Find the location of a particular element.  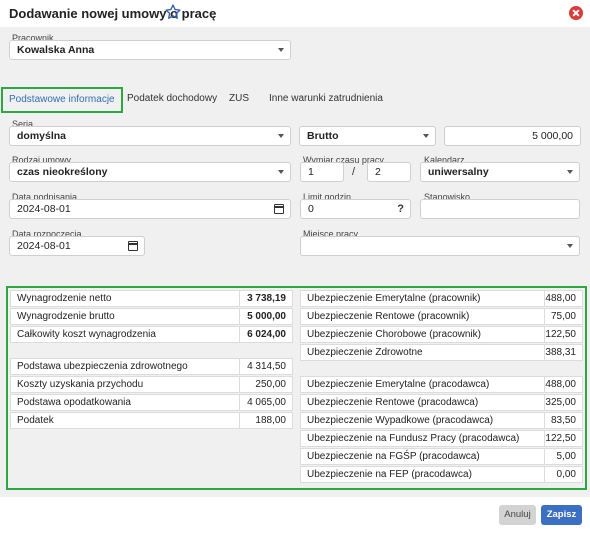

employee-value: Kowalska Anna is located at coordinates (56, 50).